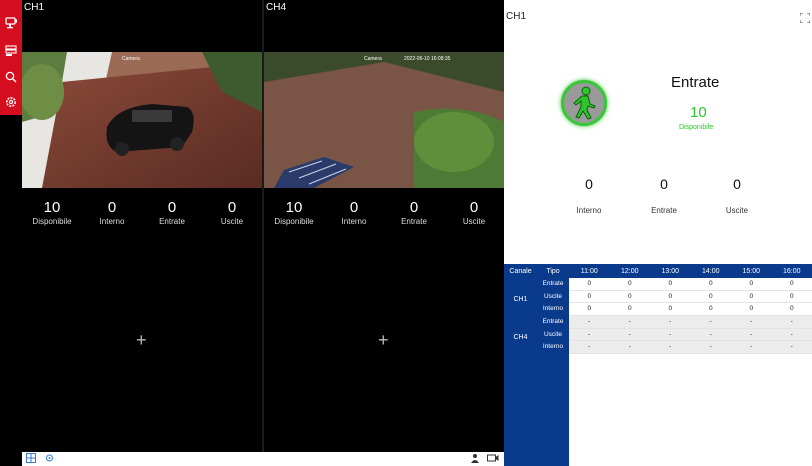 This screenshot has height=466, width=812. What do you see at coordinates (49, 459) in the screenshot?
I see `network-icon` at bounding box center [49, 459].